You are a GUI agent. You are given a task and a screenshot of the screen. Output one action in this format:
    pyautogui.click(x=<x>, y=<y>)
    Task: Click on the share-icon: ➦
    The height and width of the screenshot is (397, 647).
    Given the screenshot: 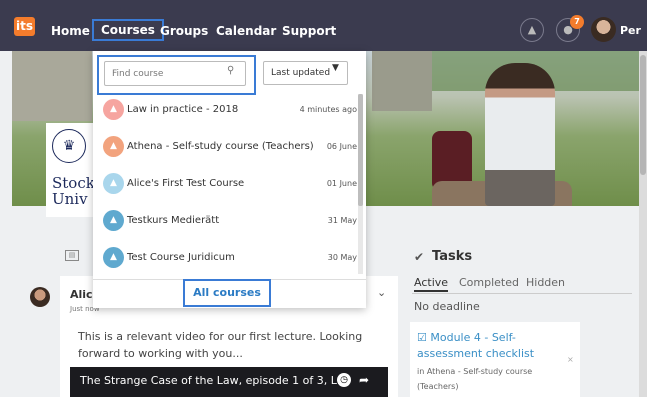 What is the action you would take?
    pyautogui.click(x=364, y=380)
    